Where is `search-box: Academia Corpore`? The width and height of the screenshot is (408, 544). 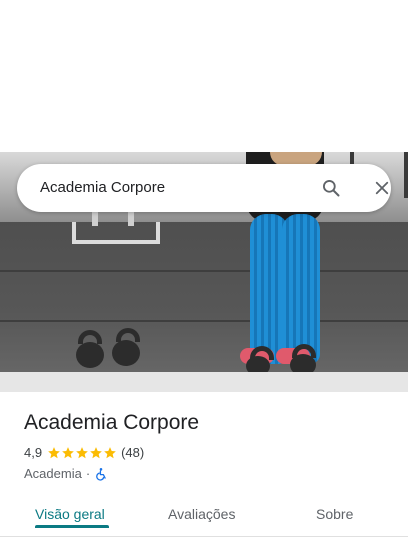 search-box: Academia Corpore is located at coordinates (204, 188).